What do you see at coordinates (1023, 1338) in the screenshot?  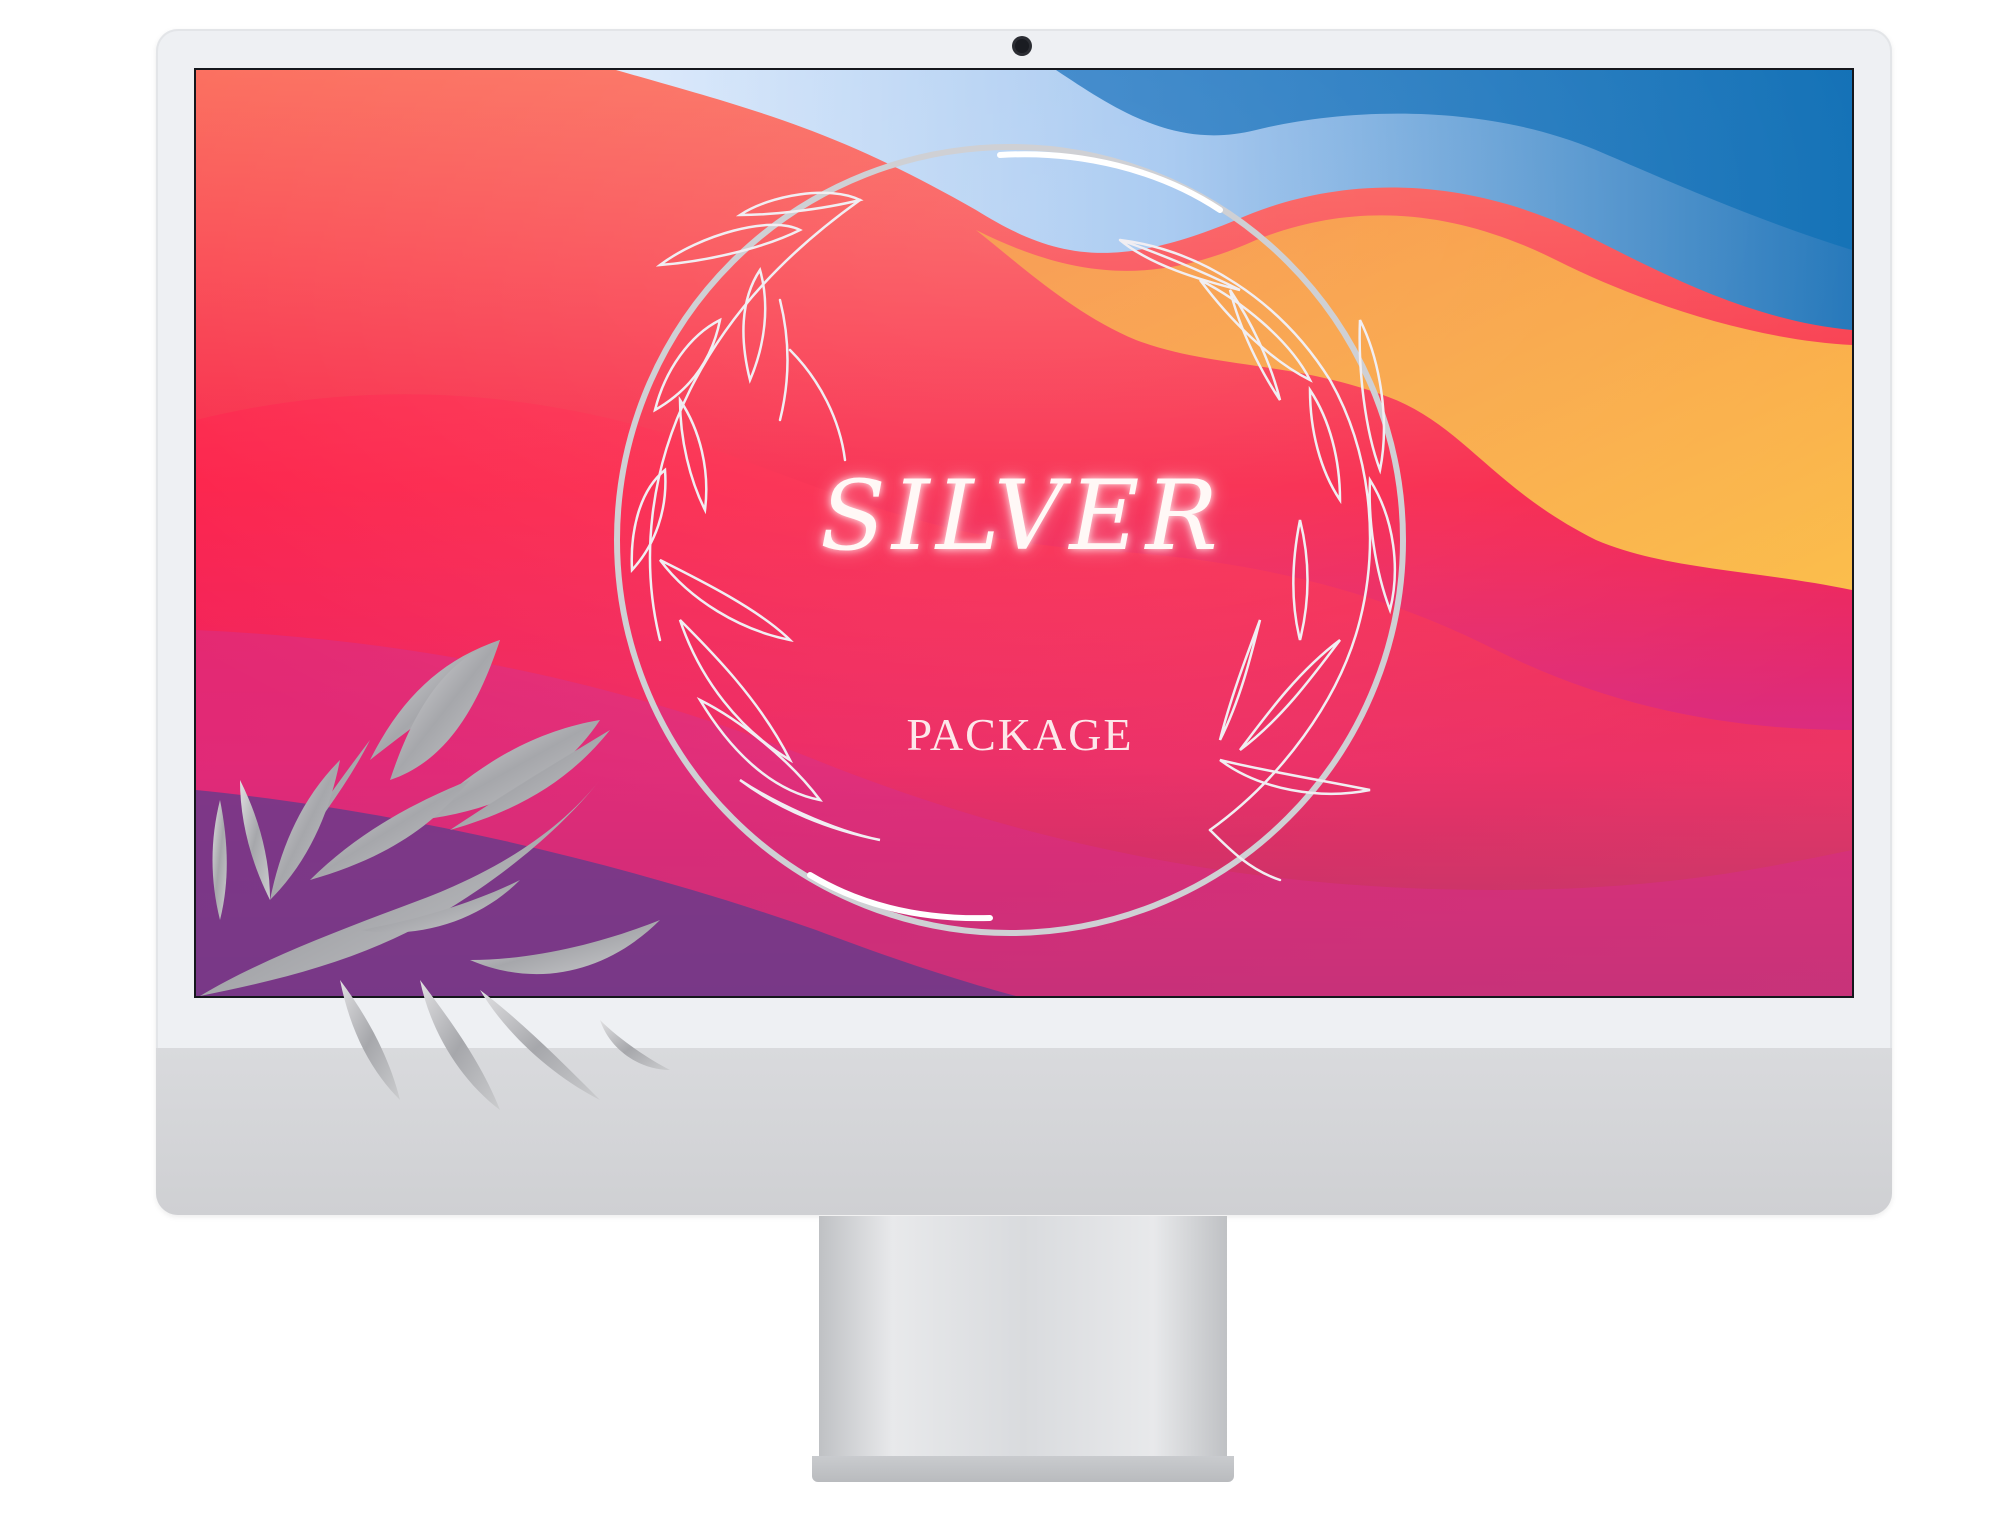 I see `monitor-stand-neck` at bounding box center [1023, 1338].